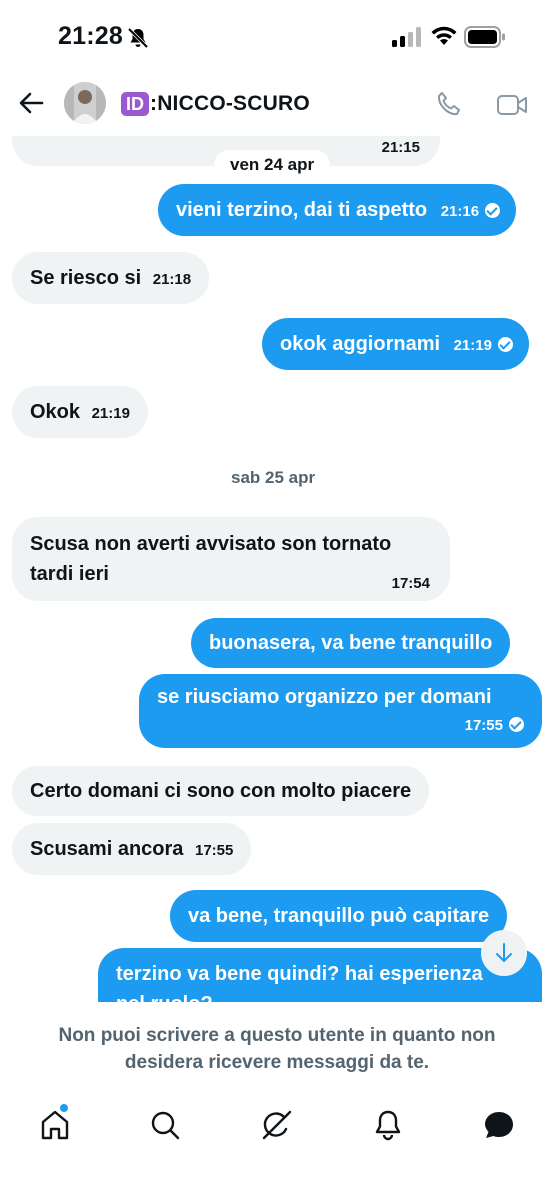 The image size is (554, 1200). I want to click on message-outgoing: va bene, tranquillo può capitare, so click(339, 916).